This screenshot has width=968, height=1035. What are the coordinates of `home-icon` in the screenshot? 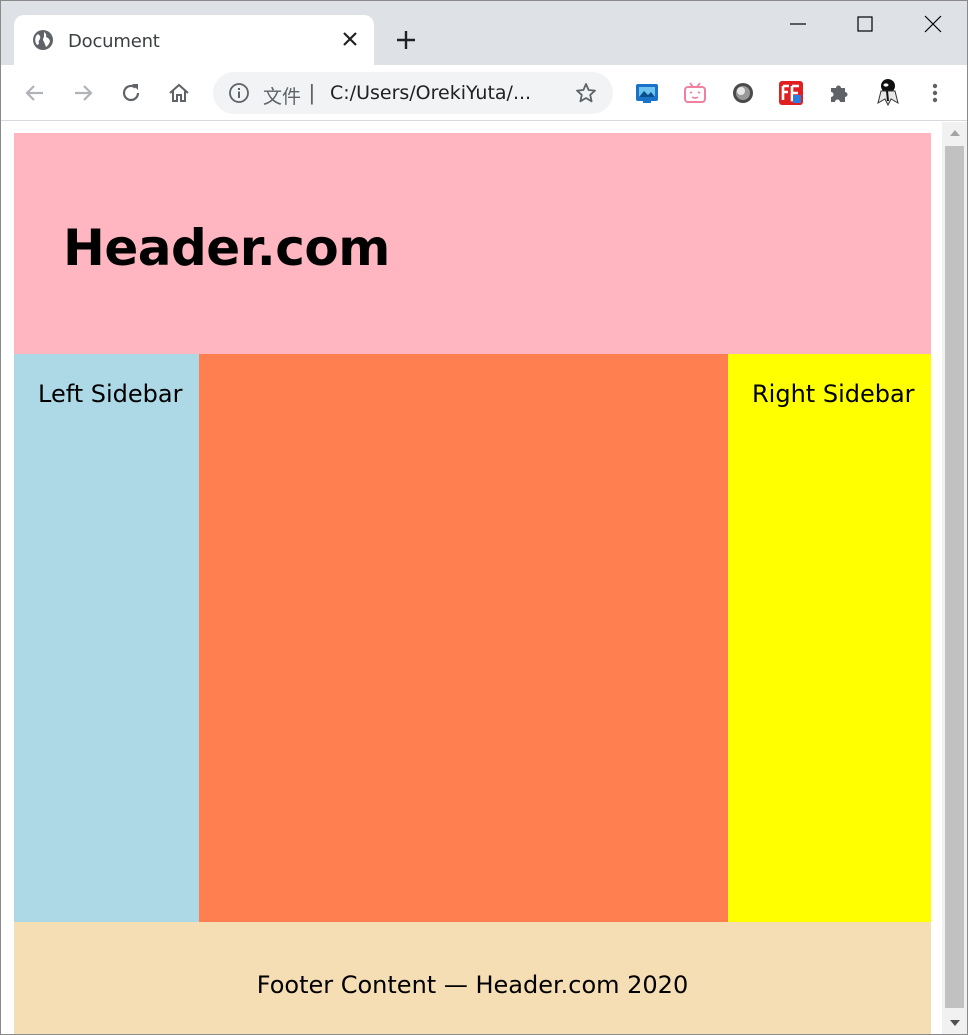 It's located at (179, 92).